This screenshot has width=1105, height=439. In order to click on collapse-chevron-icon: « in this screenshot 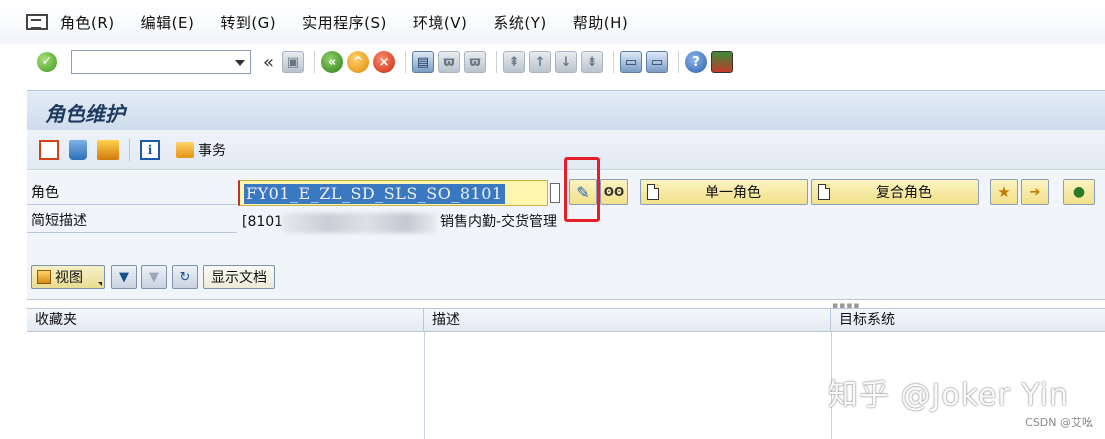, I will do `click(268, 62)`.